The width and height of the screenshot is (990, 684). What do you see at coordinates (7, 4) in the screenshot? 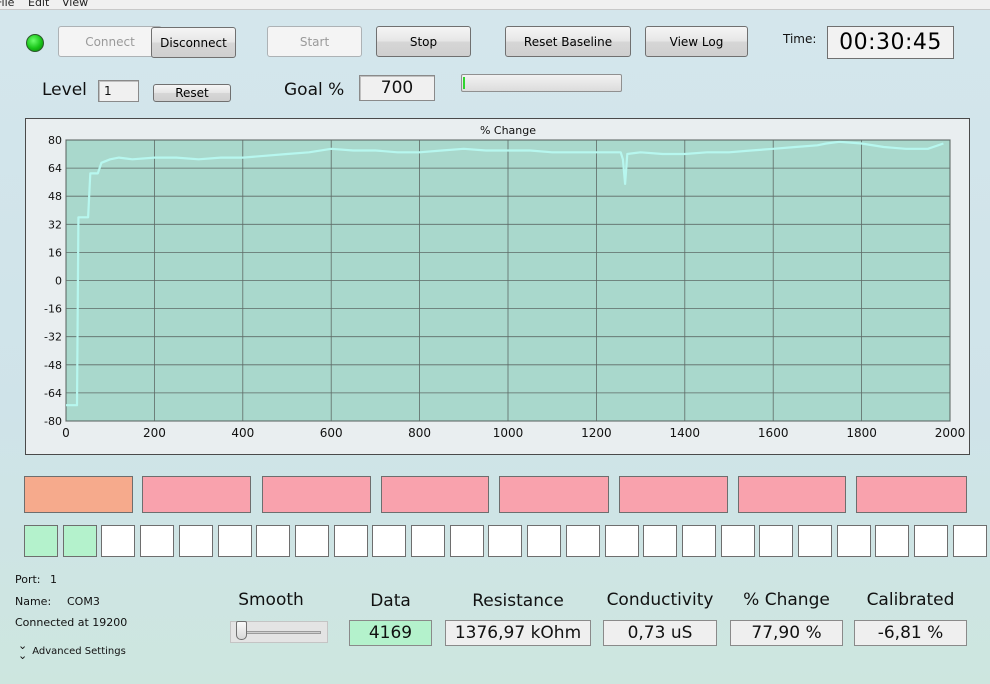
I see `menu-file: File` at bounding box center [7, 4].